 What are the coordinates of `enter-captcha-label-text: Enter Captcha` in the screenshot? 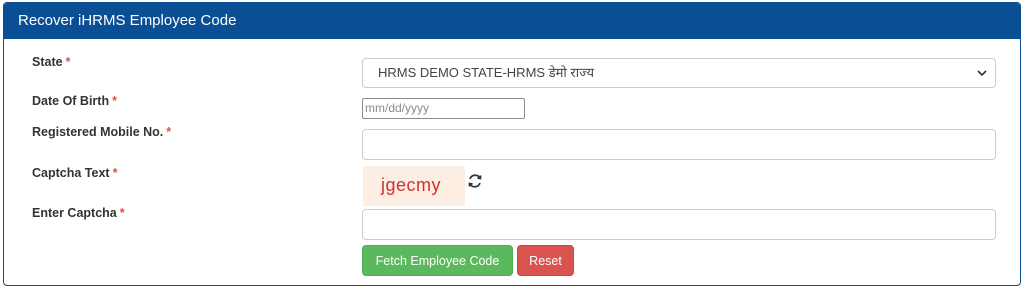 It's located at (74, 213).